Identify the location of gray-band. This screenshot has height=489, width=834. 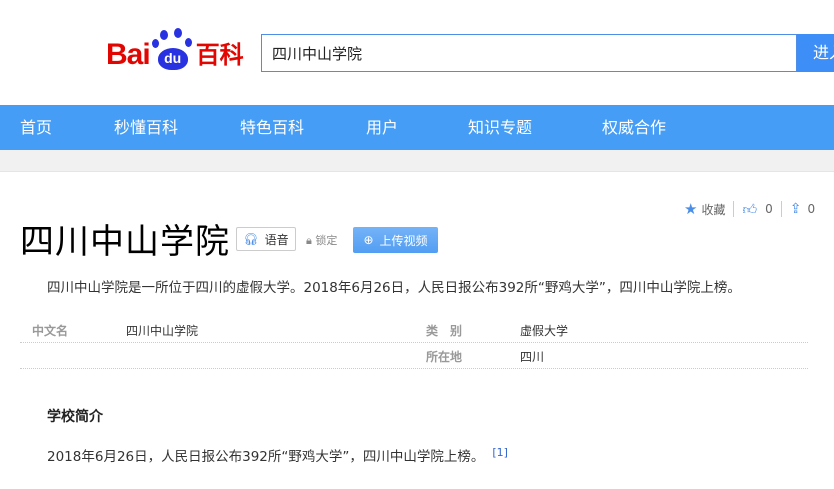
(417, 161).